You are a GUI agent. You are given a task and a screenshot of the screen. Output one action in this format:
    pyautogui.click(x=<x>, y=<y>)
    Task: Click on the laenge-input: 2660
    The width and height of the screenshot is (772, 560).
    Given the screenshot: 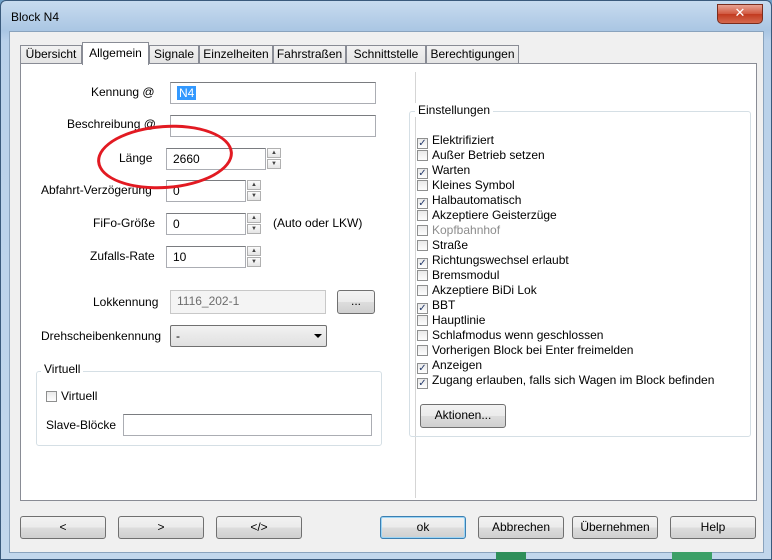 What is the action you would take?
    pyautogui.click(x=216, y=159)
    